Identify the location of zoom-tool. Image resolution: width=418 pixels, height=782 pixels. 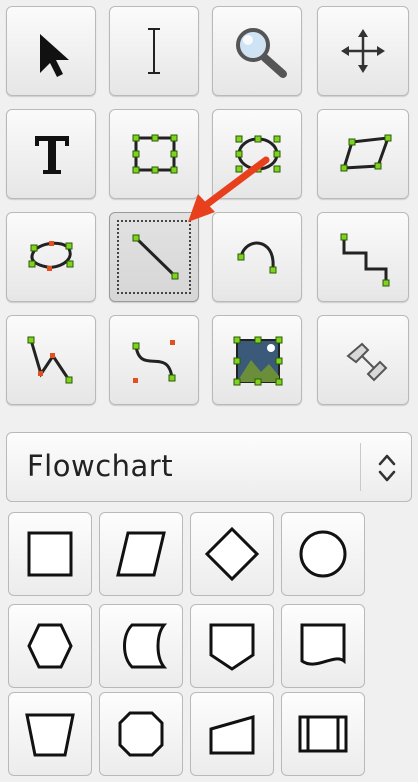
(257, 51).